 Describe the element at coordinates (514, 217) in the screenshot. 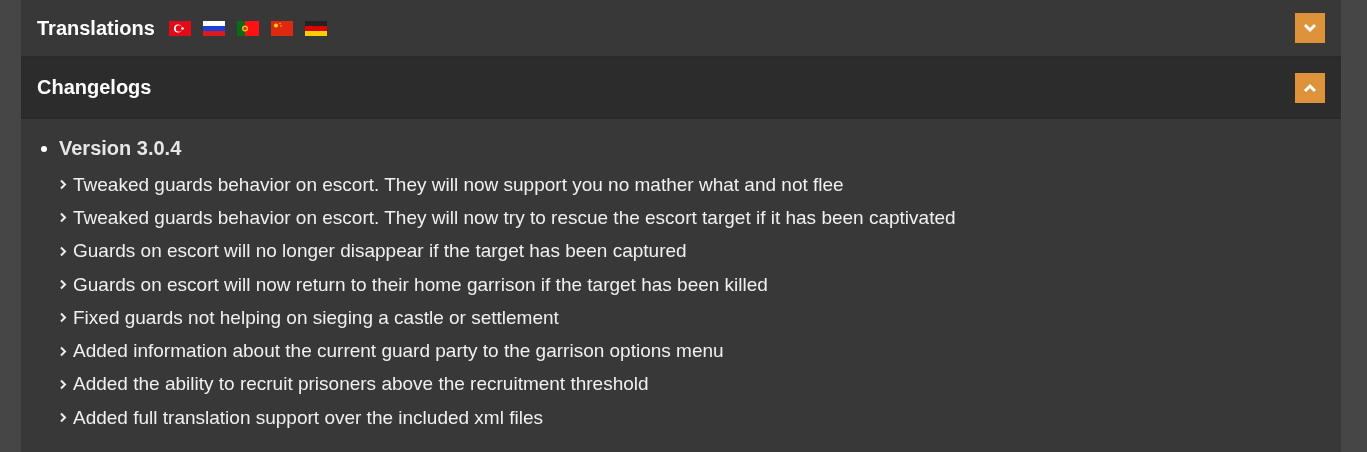

I see `changelog-entry: Tweaked guards behavior on escort. They will now try to rescue the escort target if it has been captivated` at that location.